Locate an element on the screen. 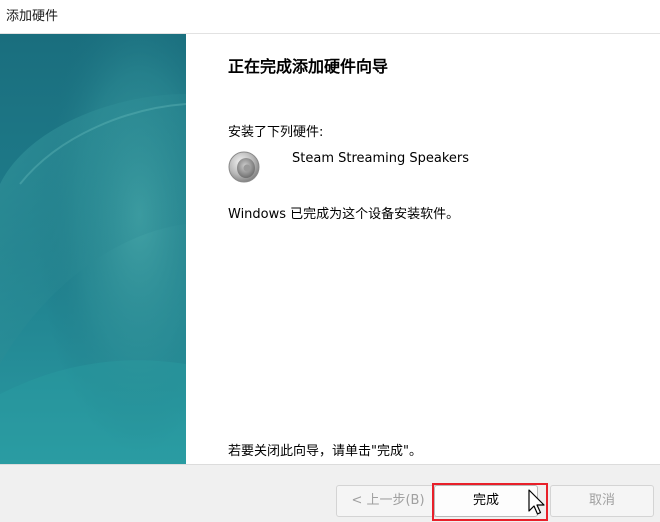 The height and width of the screenshot is (522, 660). install-complete-message: Windows 已完成为这个设备安装软件。 is located at coordinates (344, 214).